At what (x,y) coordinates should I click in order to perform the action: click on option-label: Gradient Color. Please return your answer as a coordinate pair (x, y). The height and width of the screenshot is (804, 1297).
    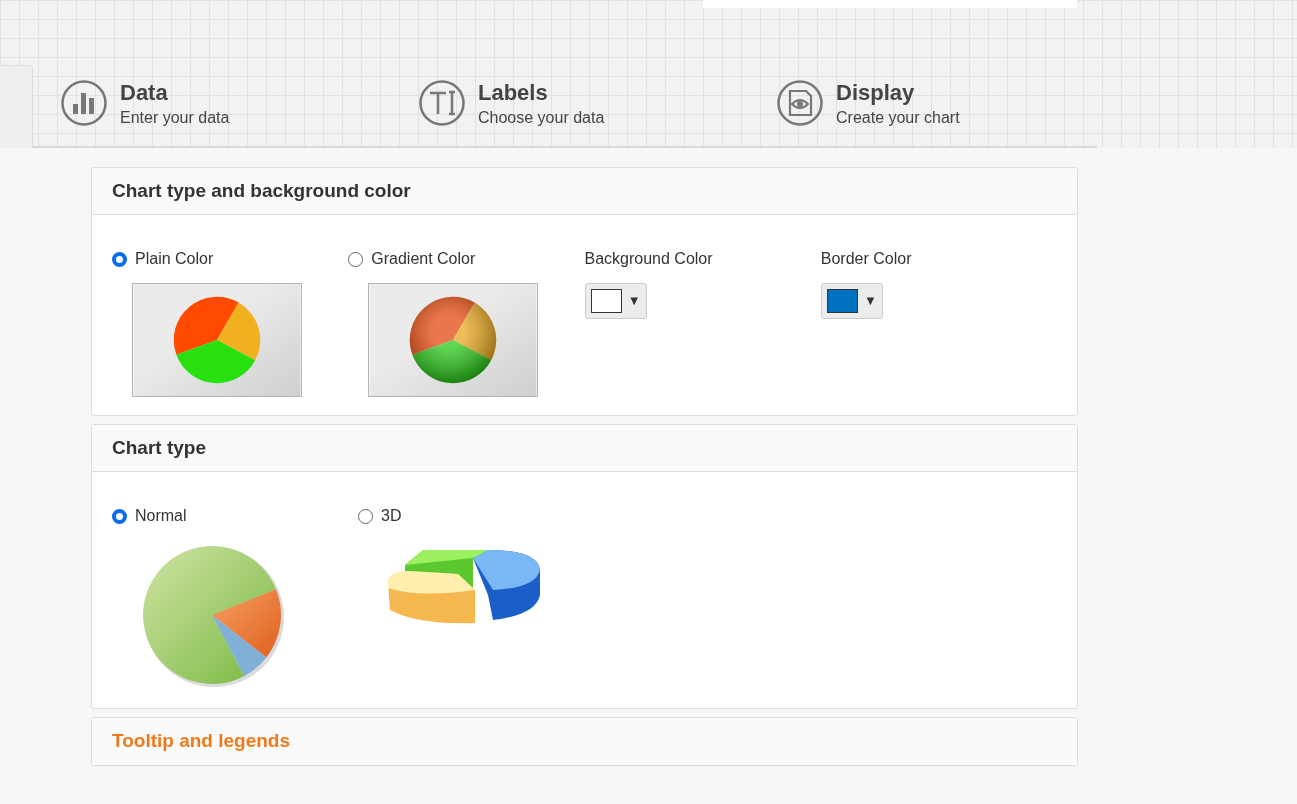
    Looking at the image, I should click on (423, 259).